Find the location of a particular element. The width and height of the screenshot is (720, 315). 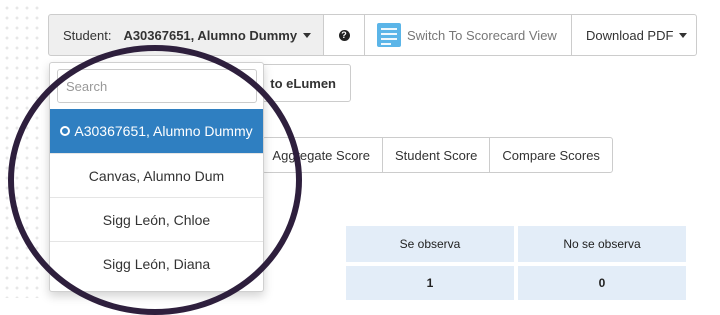

table-header: No se observa is located at coordinates (602, 244).